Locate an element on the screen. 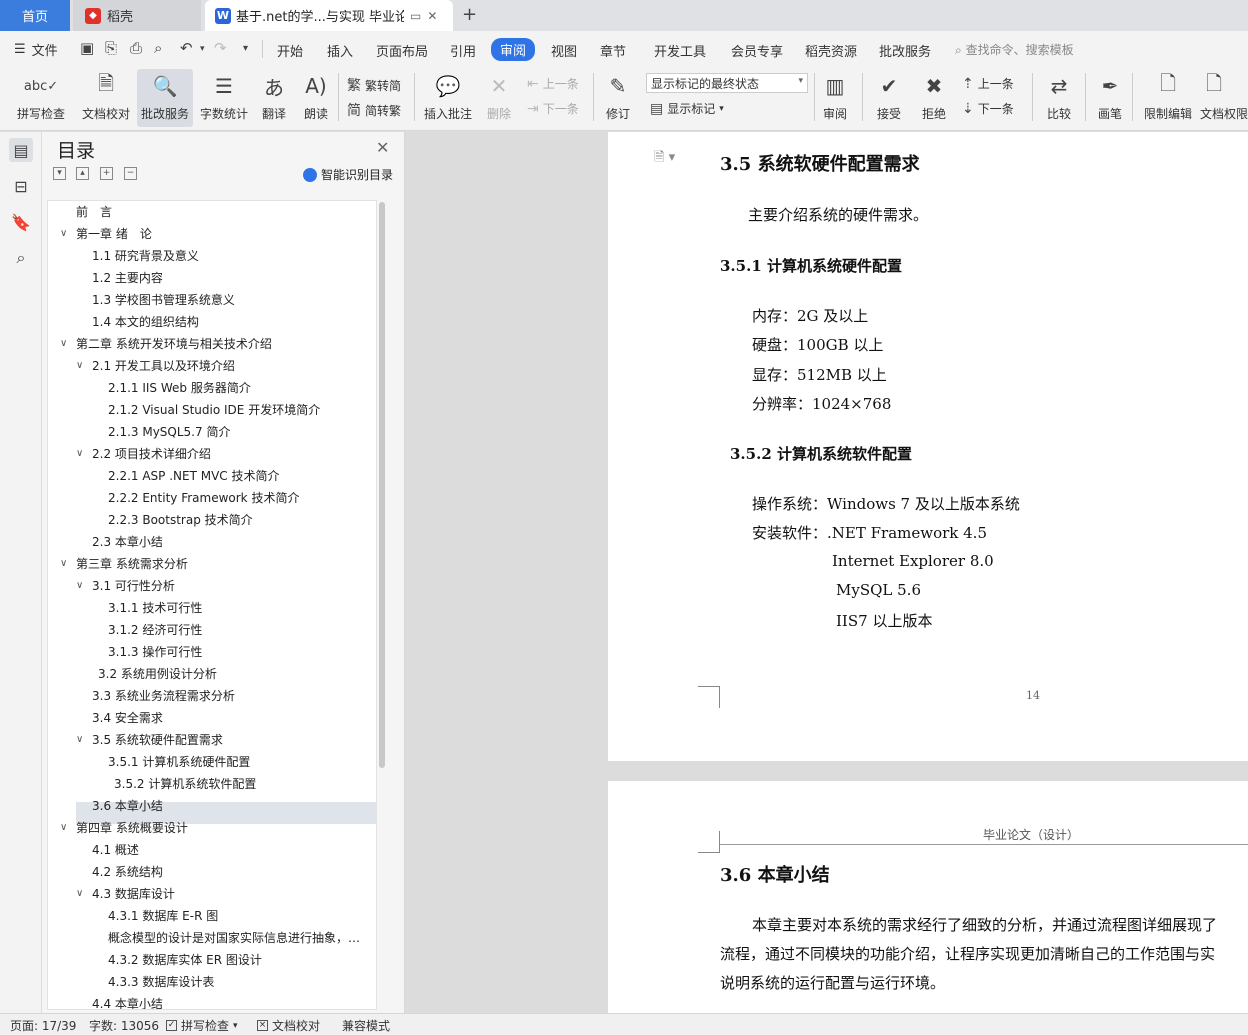  toc-item: 4.3.2 数据库实体 ER 图设计 is located at coordinates (212, 960).